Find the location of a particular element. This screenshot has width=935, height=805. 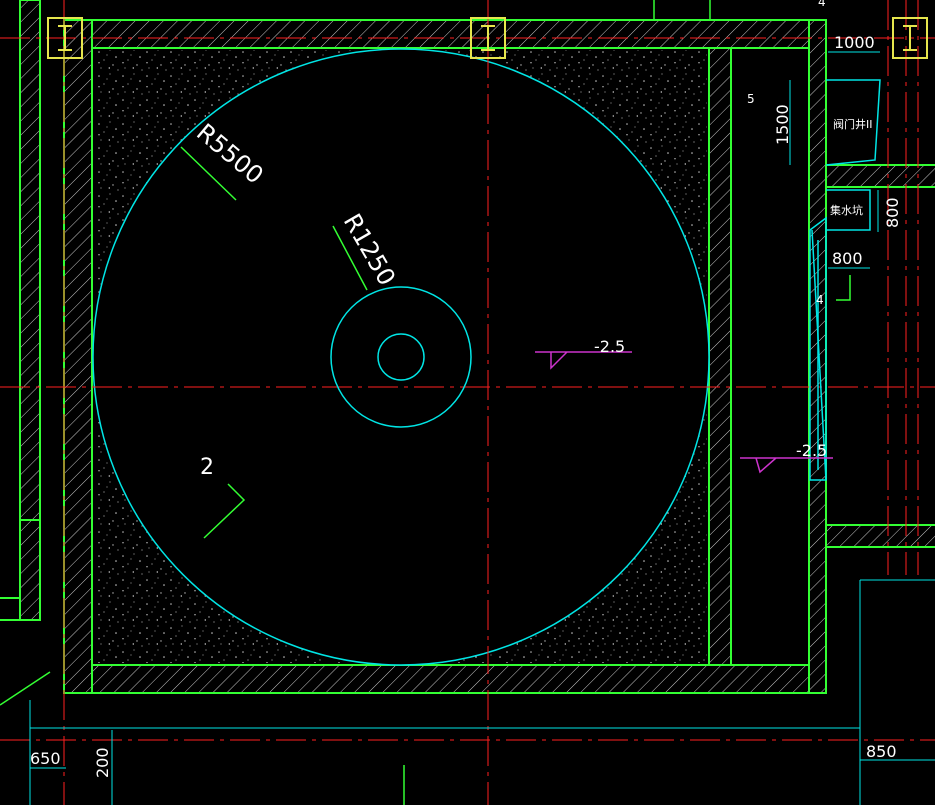

label-item-2: 2 is located at coordinates (207, 467).